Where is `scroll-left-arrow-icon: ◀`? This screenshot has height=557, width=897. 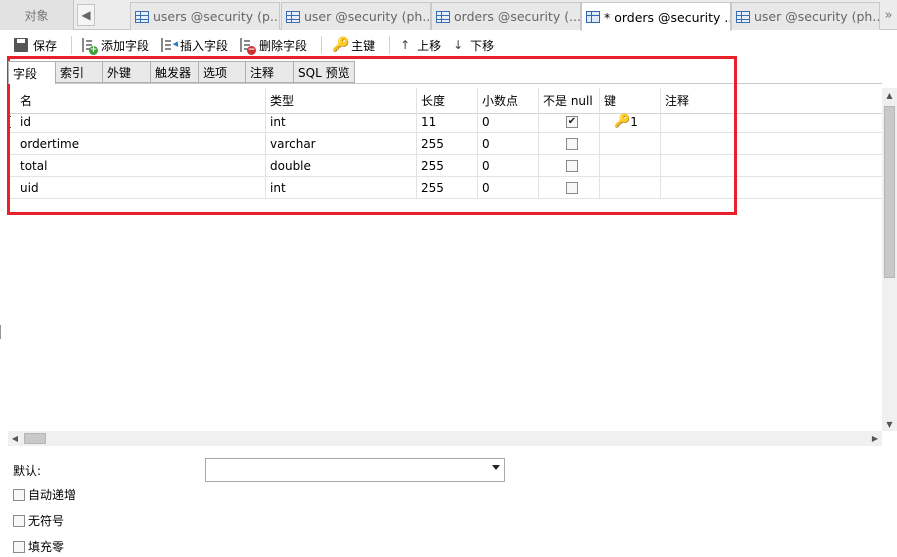
scroll-left-arrow-icon: ◀ is located at coordinates (15, 438).